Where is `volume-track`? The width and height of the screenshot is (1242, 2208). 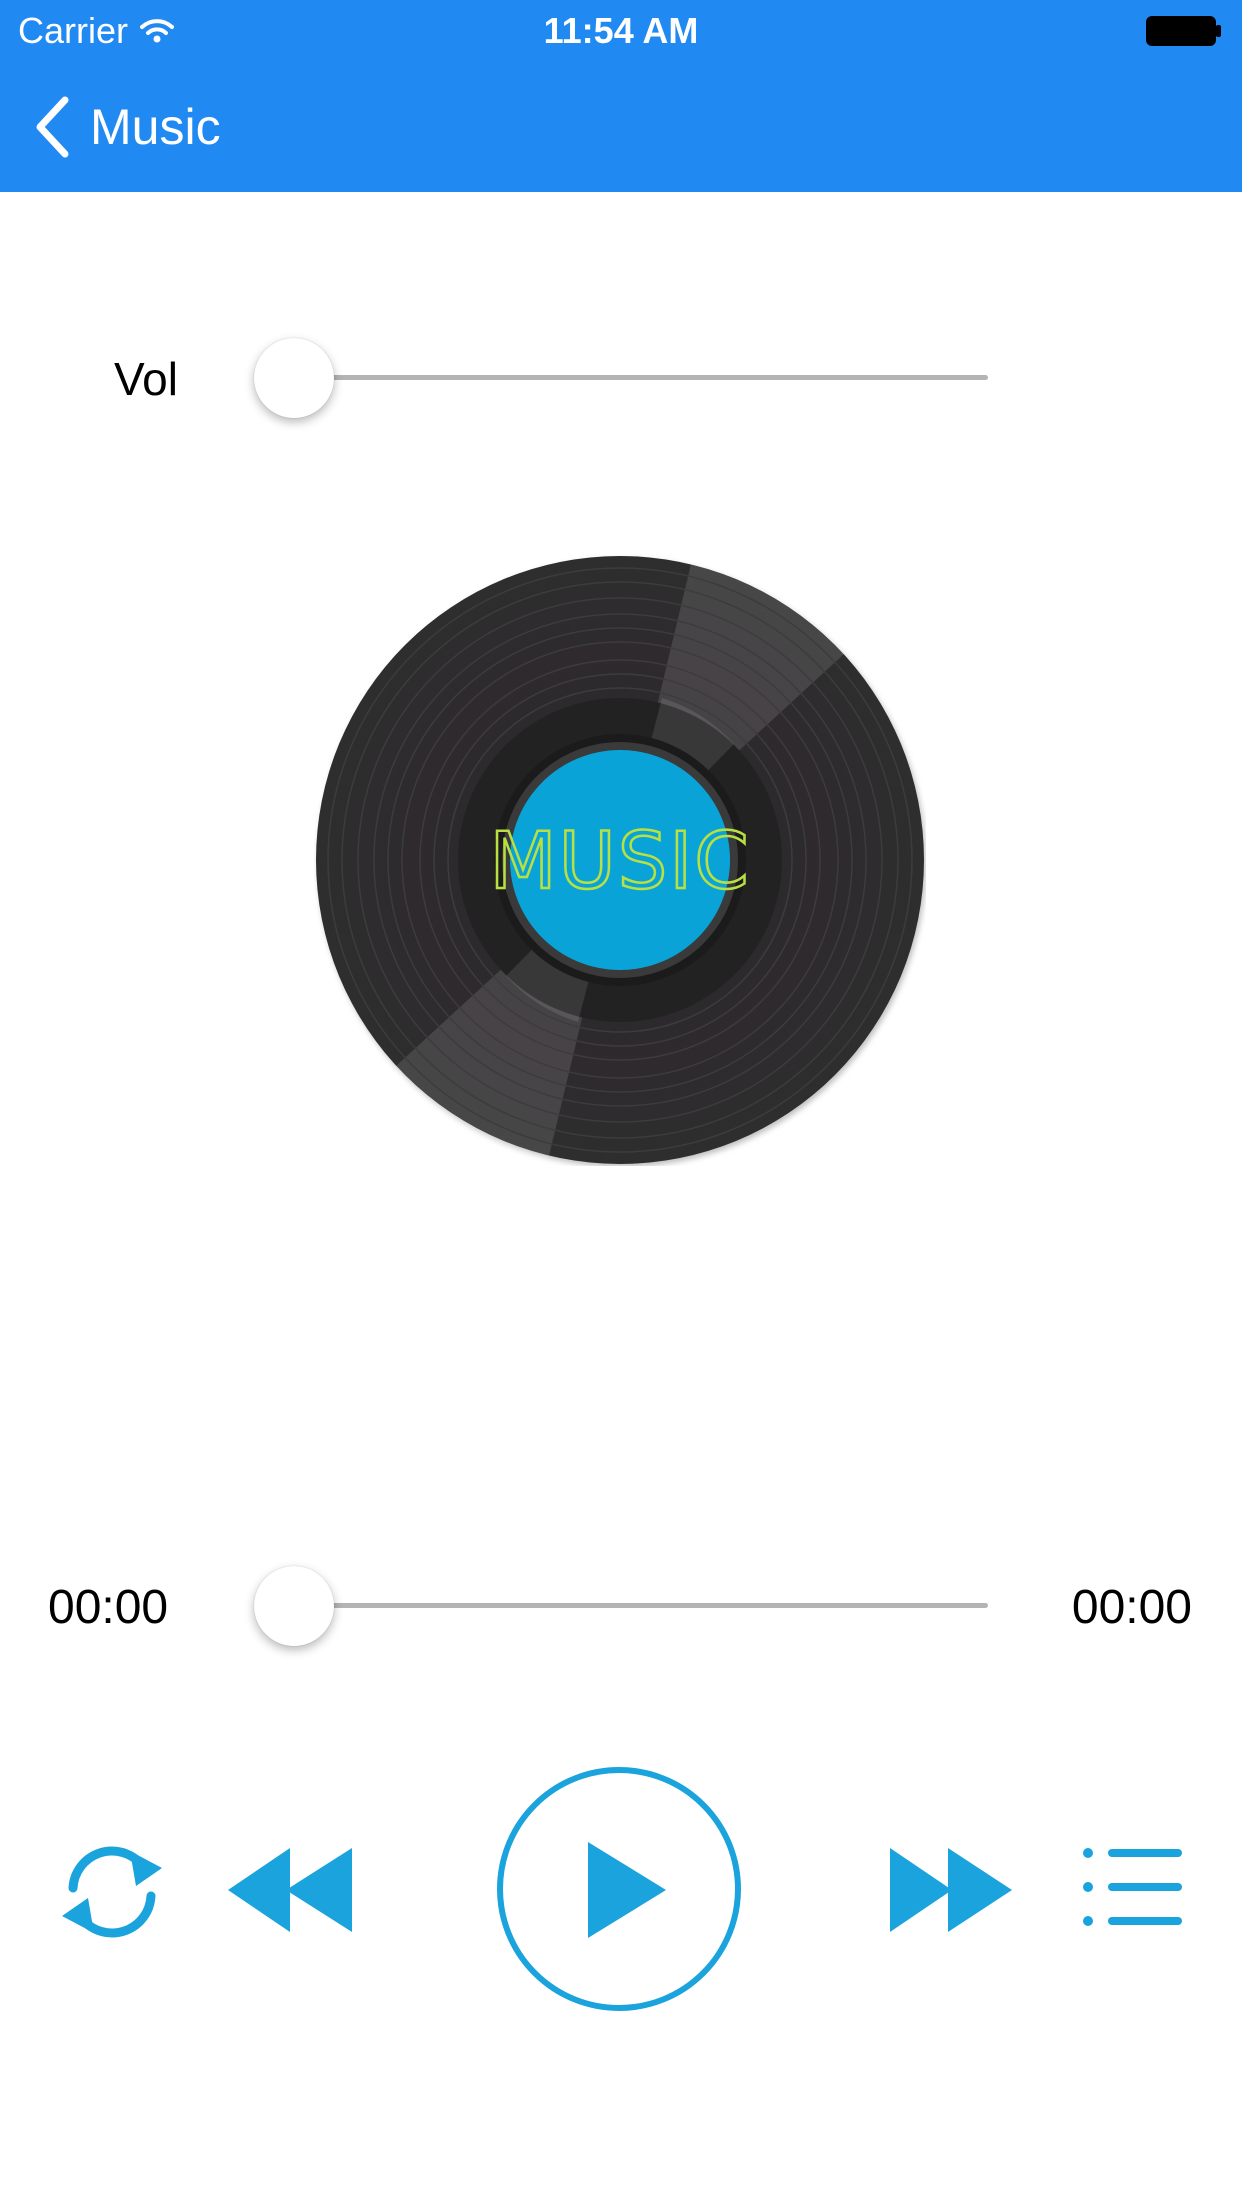
volume-track is located at coordinates (621, 377).